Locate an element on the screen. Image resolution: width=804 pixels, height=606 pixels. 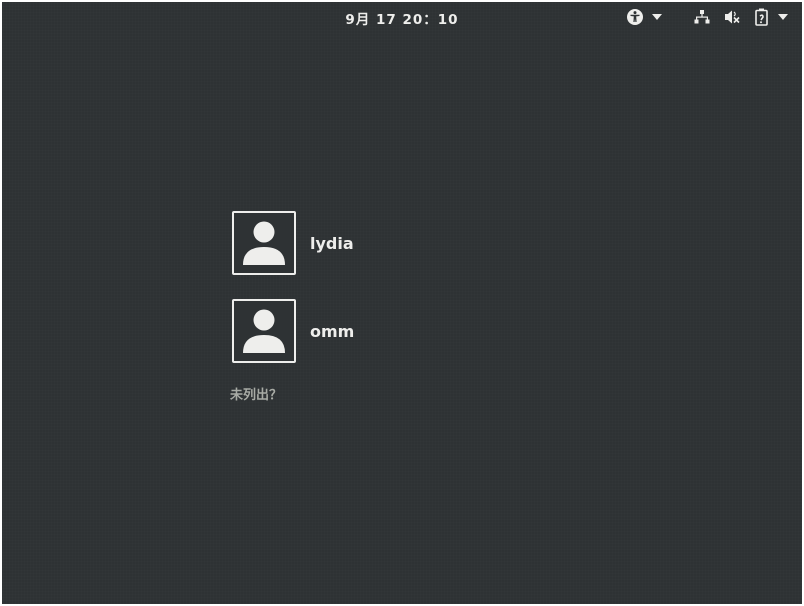
network-wired-icon is located at coordinates (702, 17).